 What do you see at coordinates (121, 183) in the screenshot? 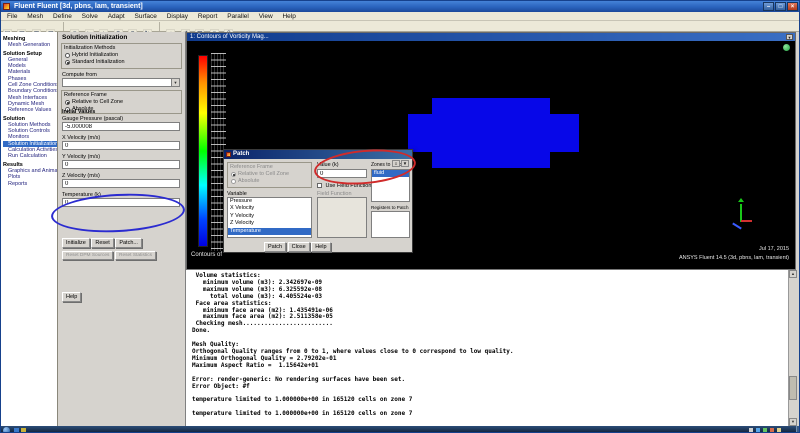
I see `z-velocity-field` at bounding box center [121, 183].